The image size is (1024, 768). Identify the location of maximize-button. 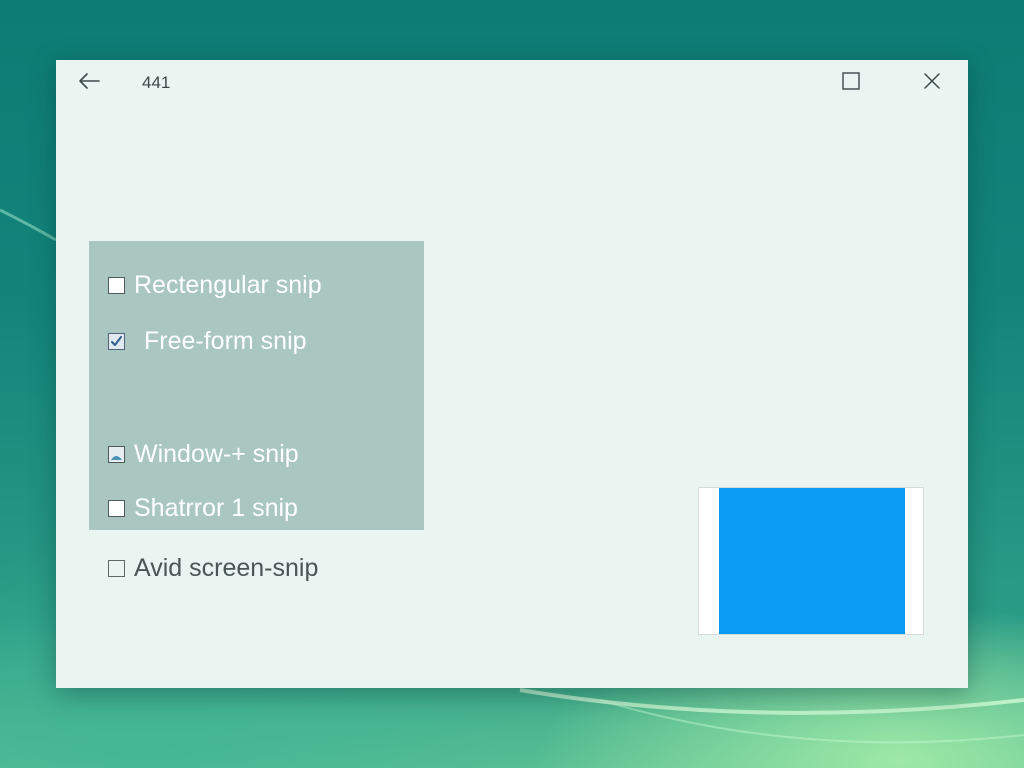
(851, 83).